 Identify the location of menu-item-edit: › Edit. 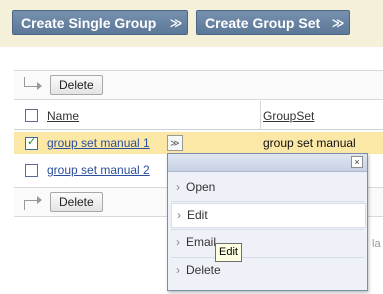
(268, 215).